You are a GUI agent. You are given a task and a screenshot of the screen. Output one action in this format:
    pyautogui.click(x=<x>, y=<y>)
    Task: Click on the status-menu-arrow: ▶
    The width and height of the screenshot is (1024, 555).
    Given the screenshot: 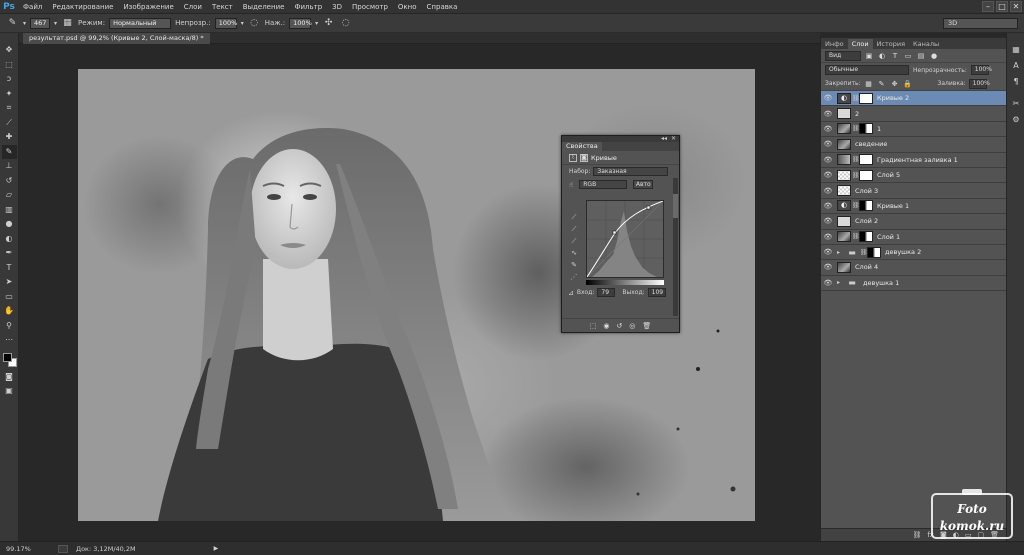 What is the action you would take?
    pyautogui.click(x=216, y=548)
    